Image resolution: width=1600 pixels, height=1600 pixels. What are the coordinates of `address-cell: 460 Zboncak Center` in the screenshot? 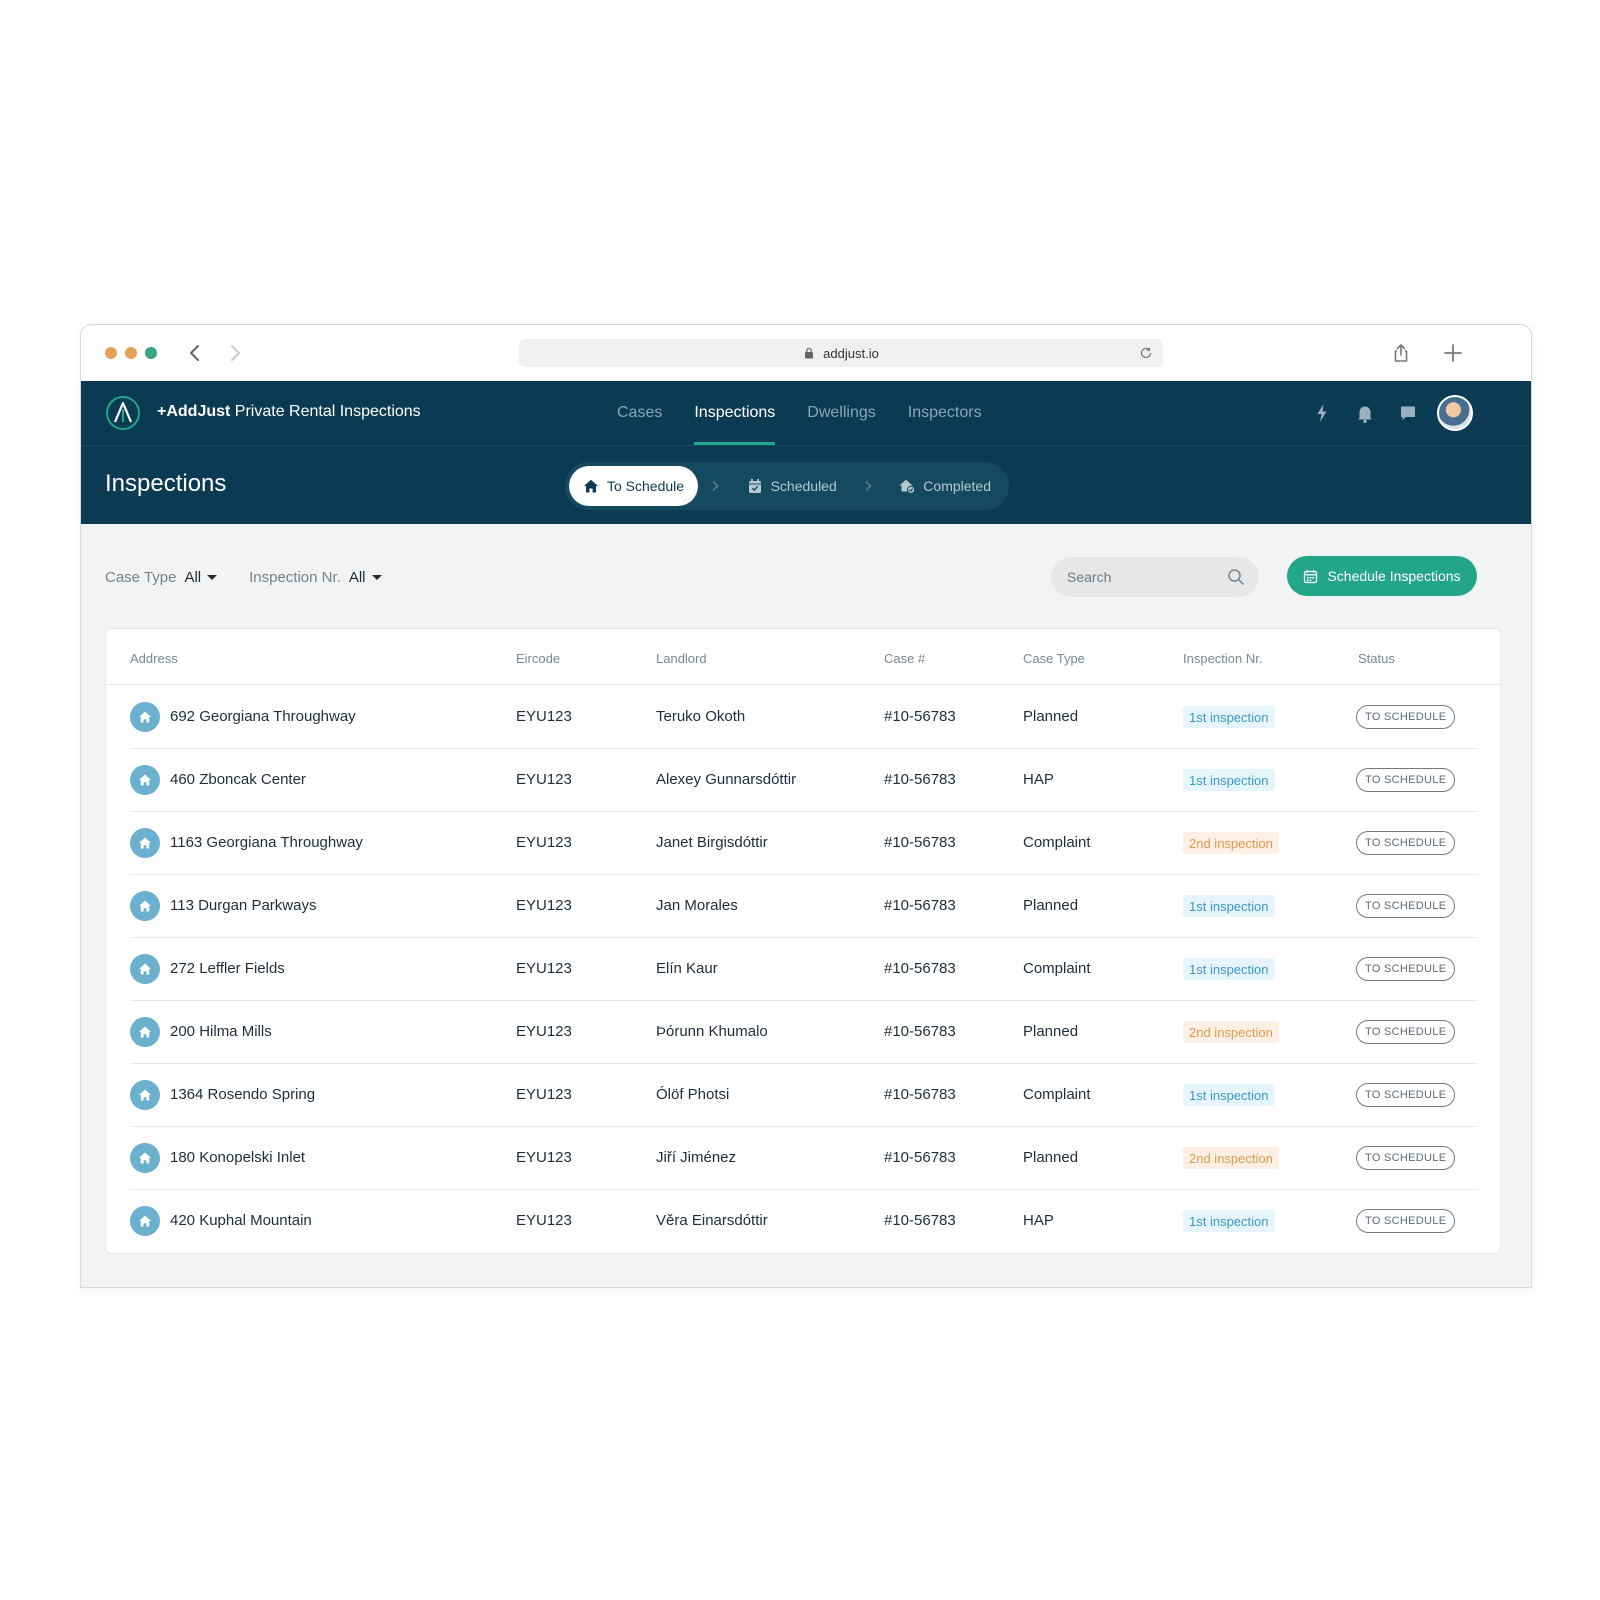 It's located at (238, 779).